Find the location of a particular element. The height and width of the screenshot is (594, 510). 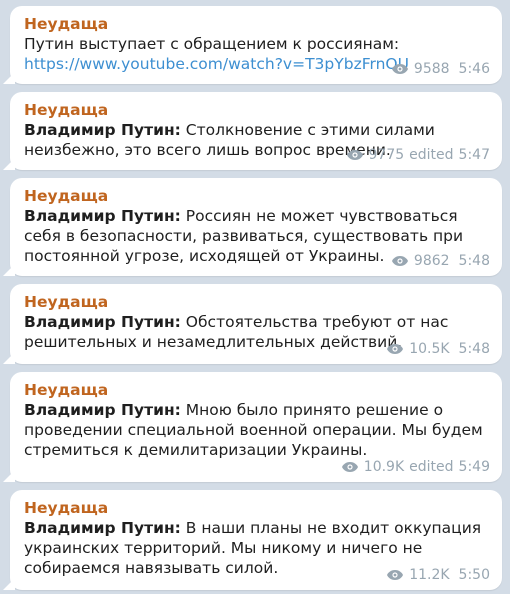

message-meta: 10.5K 5:48 is located at coordinates (438, 349).